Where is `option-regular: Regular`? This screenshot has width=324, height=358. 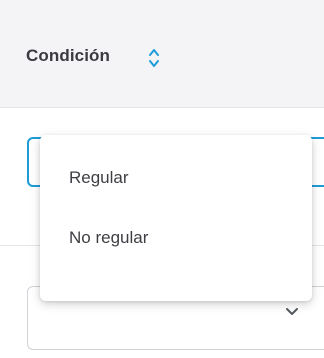 option-regular: Regular is located at coordinates (99, 178).